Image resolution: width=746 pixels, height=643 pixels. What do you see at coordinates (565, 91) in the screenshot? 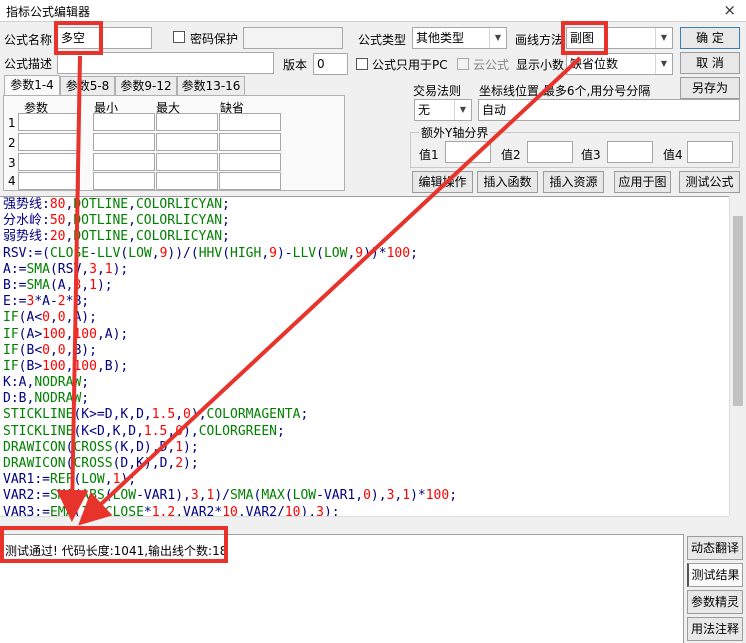
I see `coord-label: 坐标线位置,最多6个,用分号分隔` at bounding box center [565, 91].